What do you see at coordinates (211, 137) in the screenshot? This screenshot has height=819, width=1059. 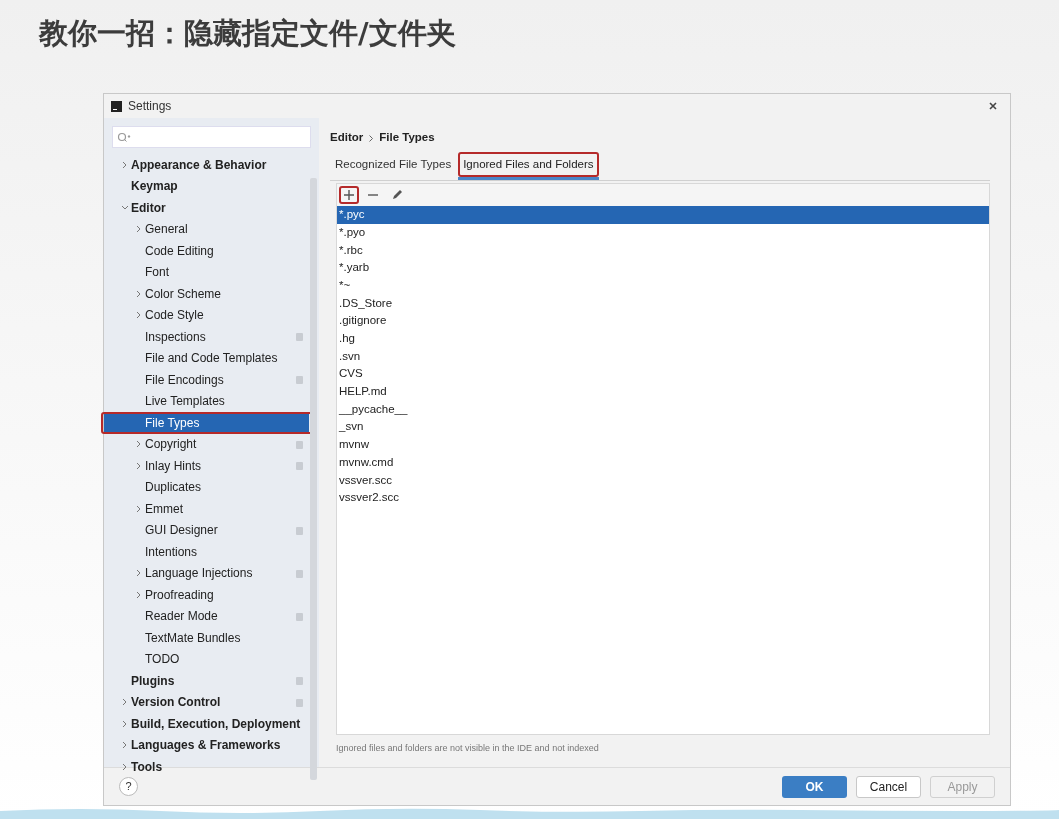 I see `search-field` at bounding box center [211, 137].